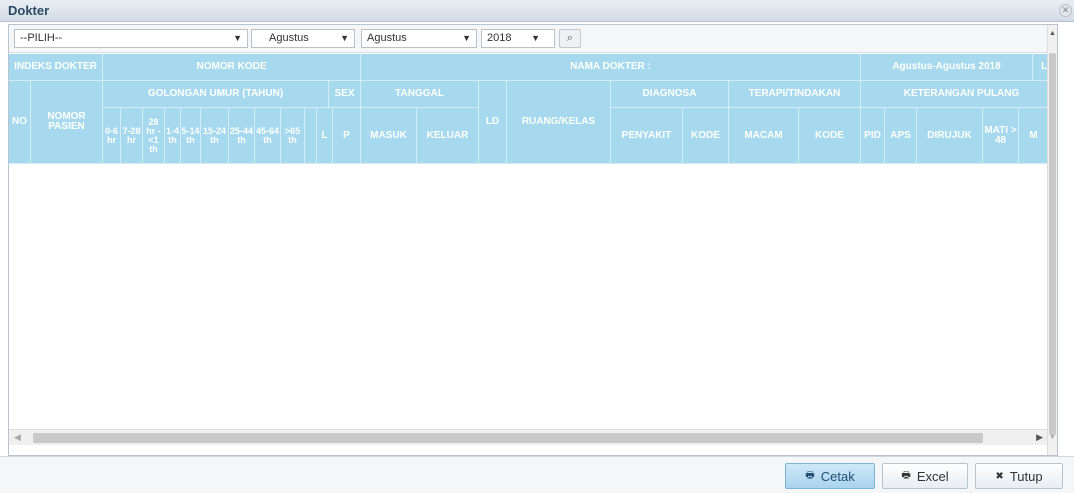  Describe the element at coordinates (191, 136) in the screenshot. I see `header-umur-col: 5-14 th` at that location.